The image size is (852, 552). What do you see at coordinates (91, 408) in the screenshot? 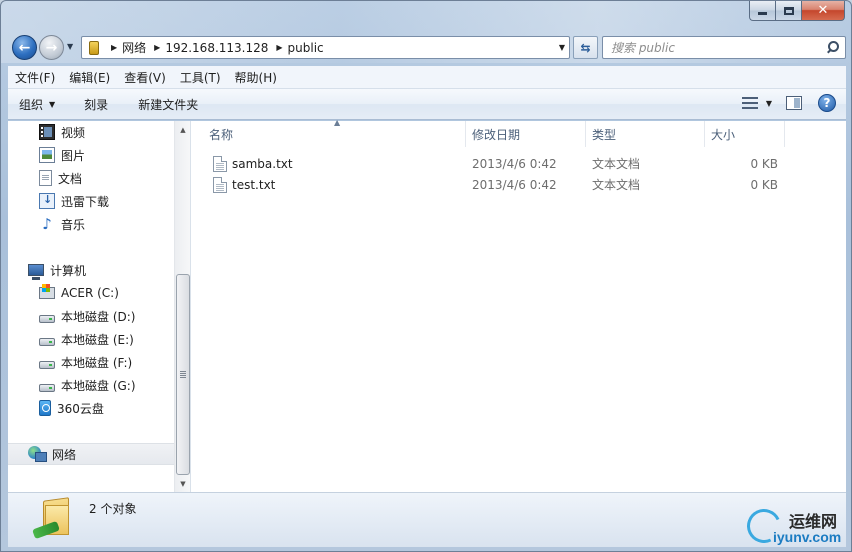
I see `sidebar-item-360-cloud: 360云盘` at bounding box center [91, 408].